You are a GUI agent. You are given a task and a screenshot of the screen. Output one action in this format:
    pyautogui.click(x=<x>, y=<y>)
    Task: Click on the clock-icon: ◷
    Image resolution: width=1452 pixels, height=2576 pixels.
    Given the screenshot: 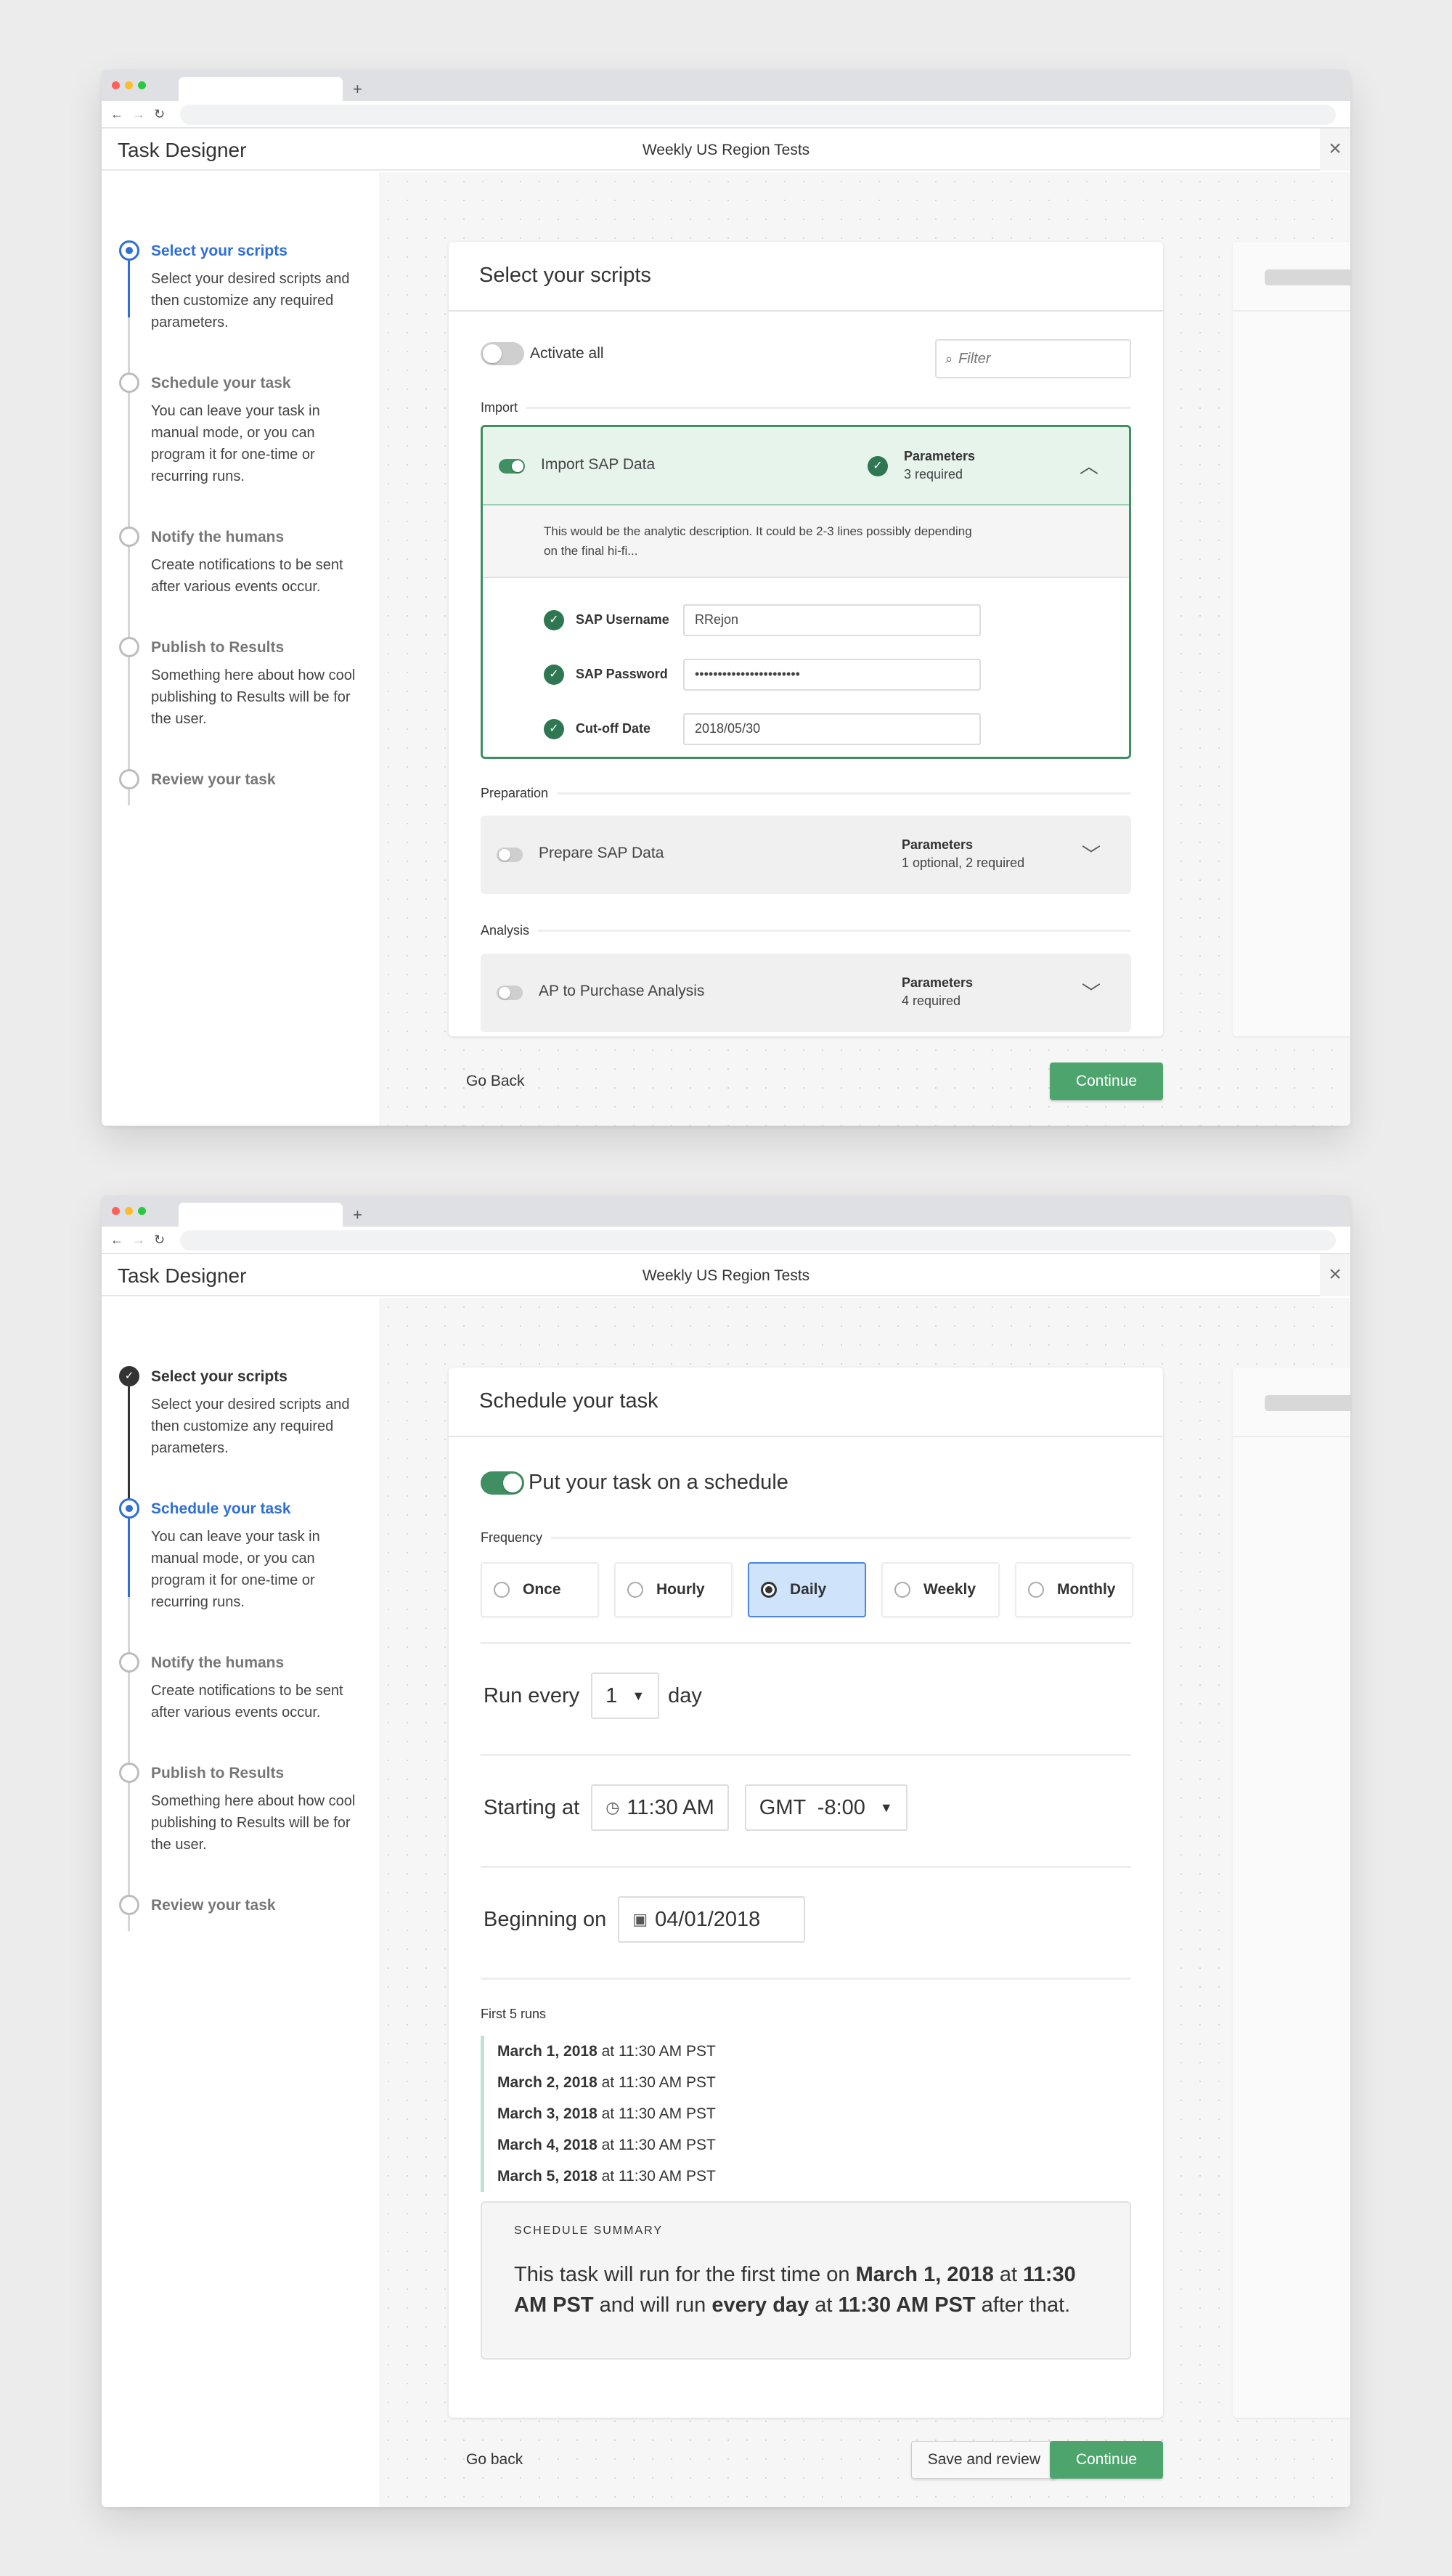 What is the action you would take?
    pyautogui.click(x=612, y=1807)
    